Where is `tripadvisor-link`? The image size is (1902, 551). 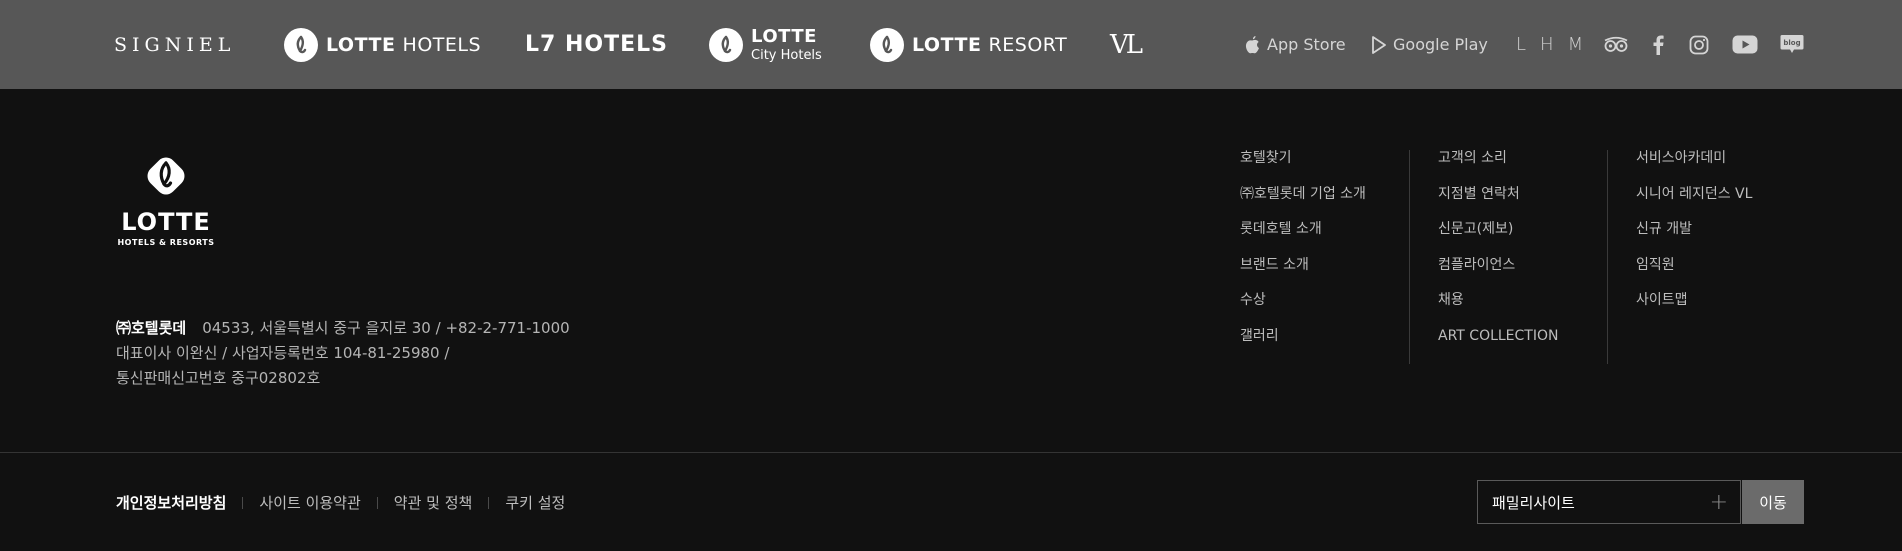 tripadvisor-link is located at coordinates (1616, 44).